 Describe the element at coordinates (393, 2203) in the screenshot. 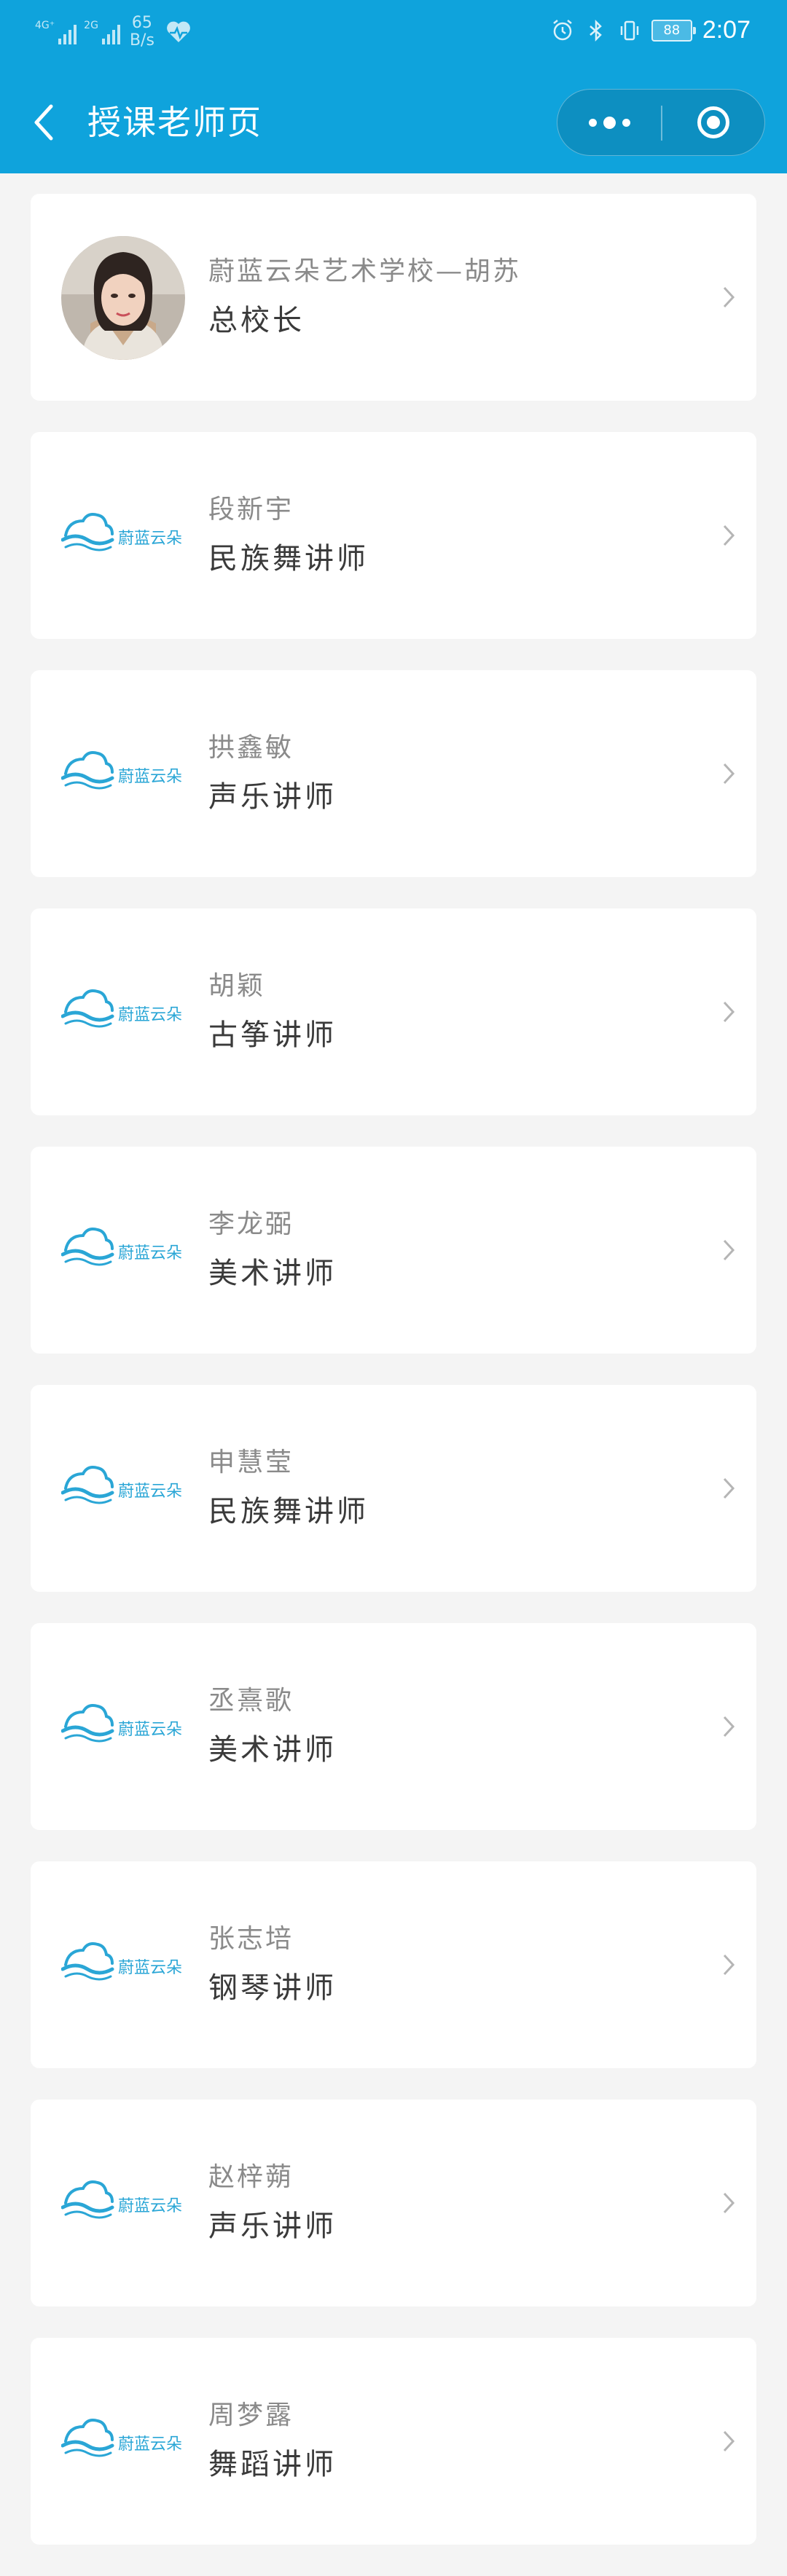

I see `teacher-card: 蔚蓝云朵 赵梓蒴 声乐讲师` at that location.